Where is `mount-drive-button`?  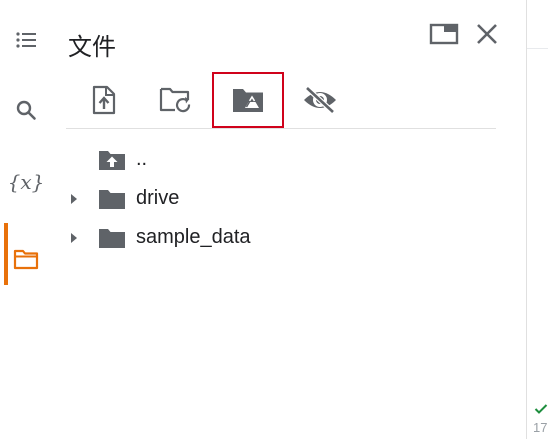
mount-drive-button is located at coordinates (248, 100).